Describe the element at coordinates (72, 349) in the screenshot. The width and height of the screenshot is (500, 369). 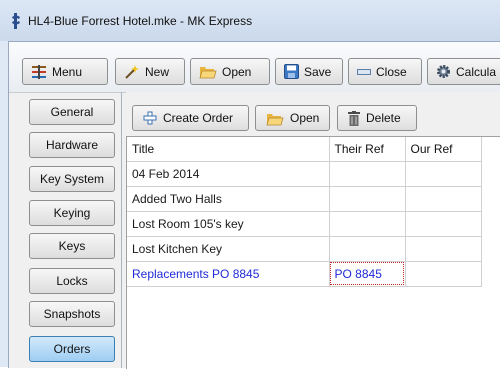
I see `sidebar-item-orders: Orders` at that location.